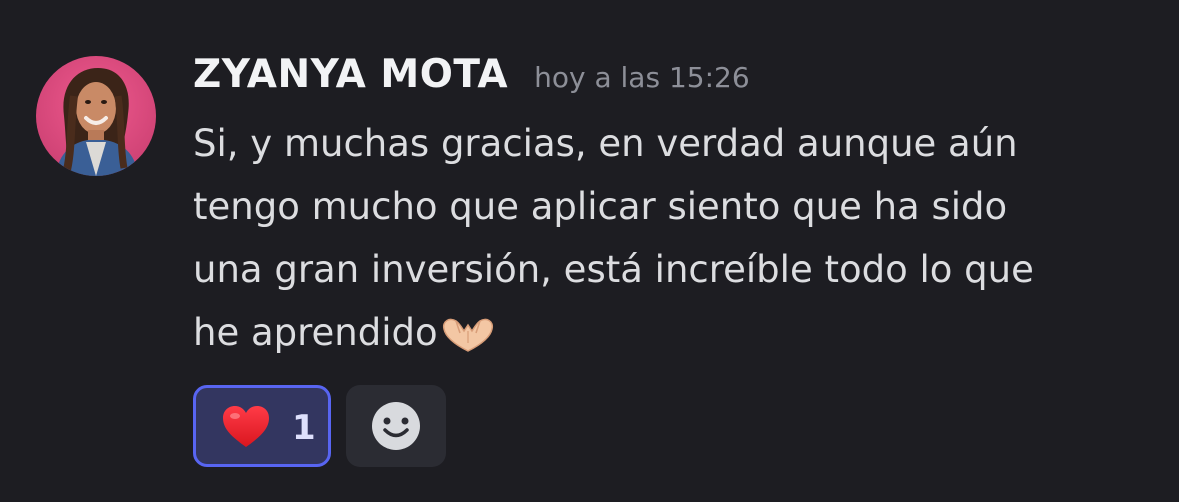 The image size is (1179, 502). I want to click on message-line-last: he aprendido, so click(673, 332).